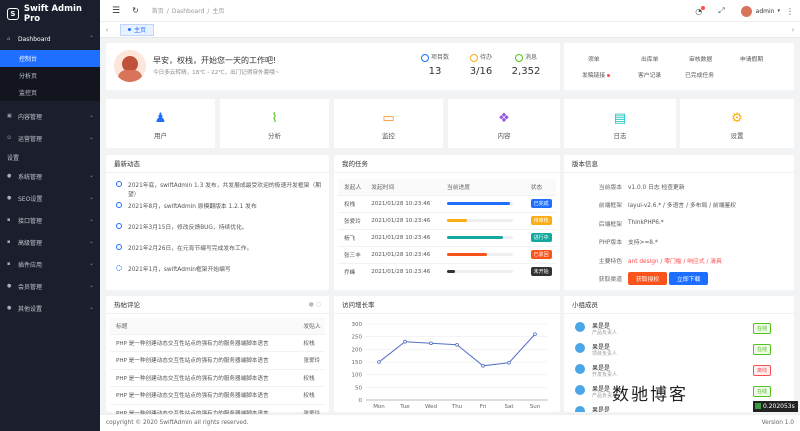  I want to click on sidebar-item-console: 控制台, so click(50, 58).